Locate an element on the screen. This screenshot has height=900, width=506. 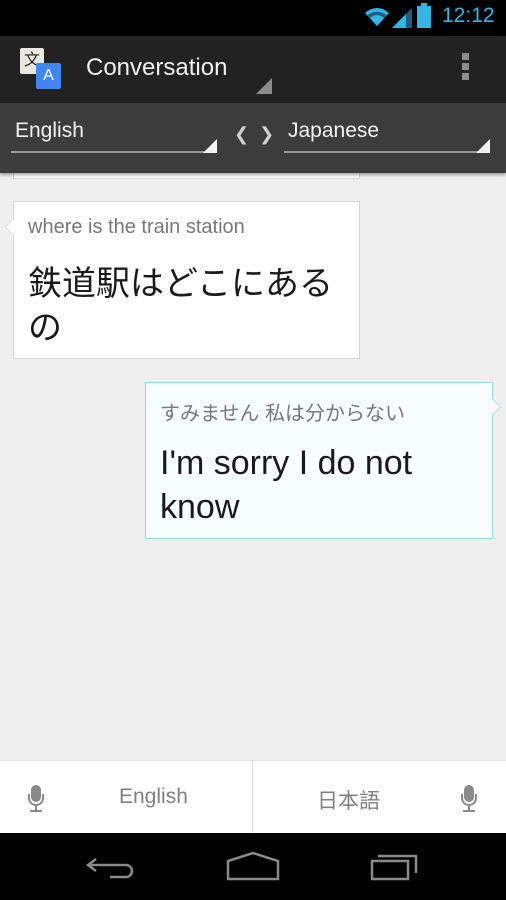
home-icon is located at coordinates (253, 866).